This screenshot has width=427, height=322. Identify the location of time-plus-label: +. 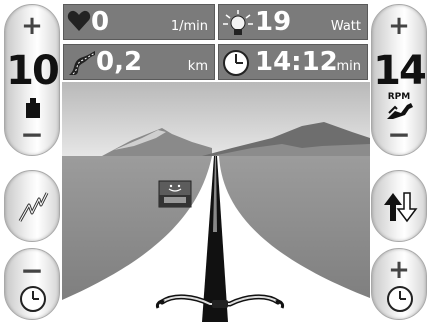
(399, 270).